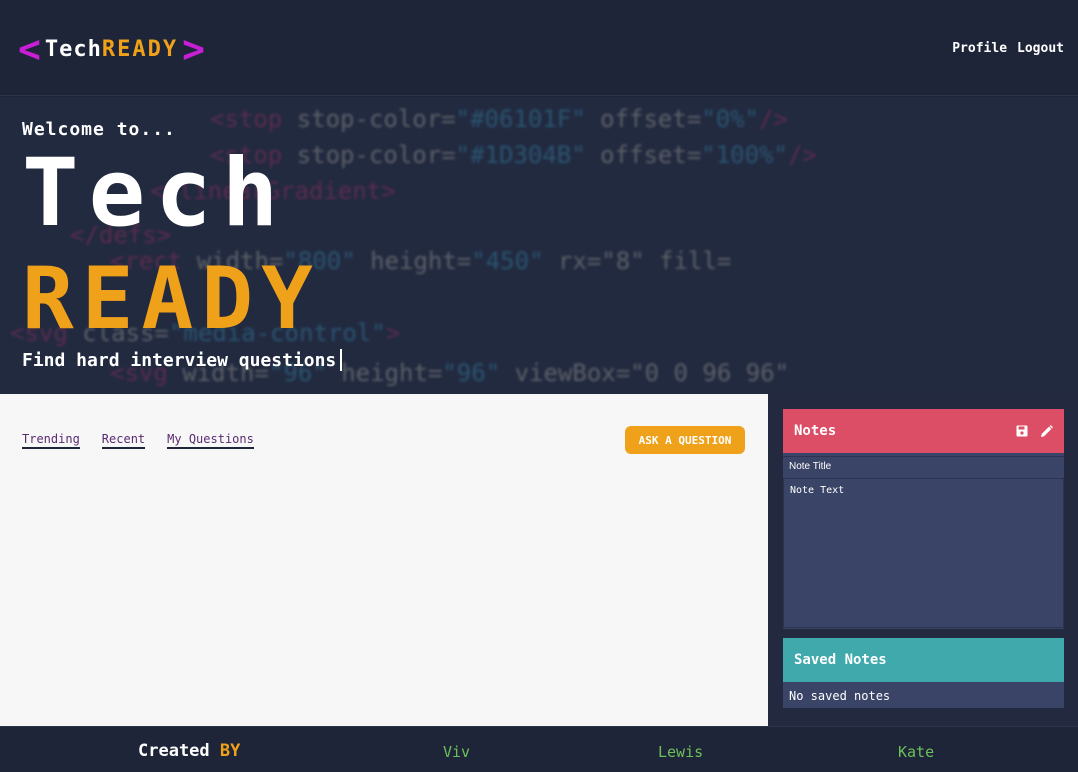  Describe the element at coordinates (539, 749) in the screenshot. I see `footer: Created BY Viv Lewis Kate` at that location.